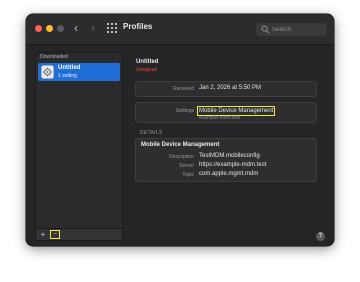 The width and height of the screenshot is (360, 282). What do you see at coordinates (298, 29) in the screenshot?
I see `search-input` at bounding box center [298, 29].